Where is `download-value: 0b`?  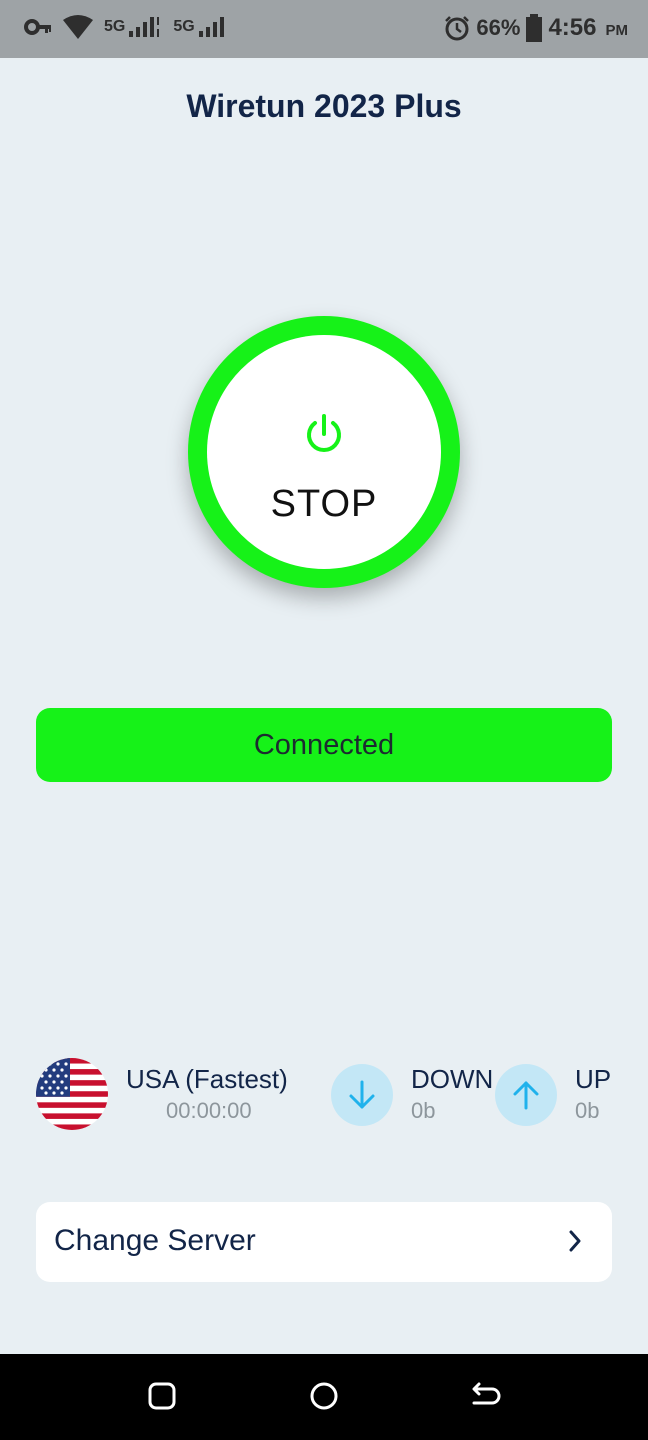 download-value: 0b is located at coordinates (423, 1110).